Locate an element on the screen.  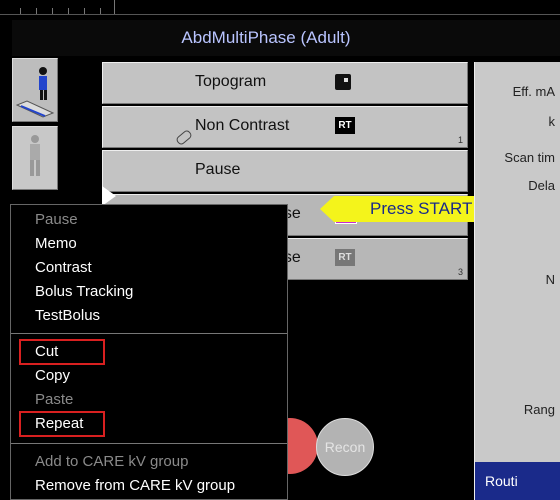
menu-item-memo: Memo is located at coordinates (56, 243).